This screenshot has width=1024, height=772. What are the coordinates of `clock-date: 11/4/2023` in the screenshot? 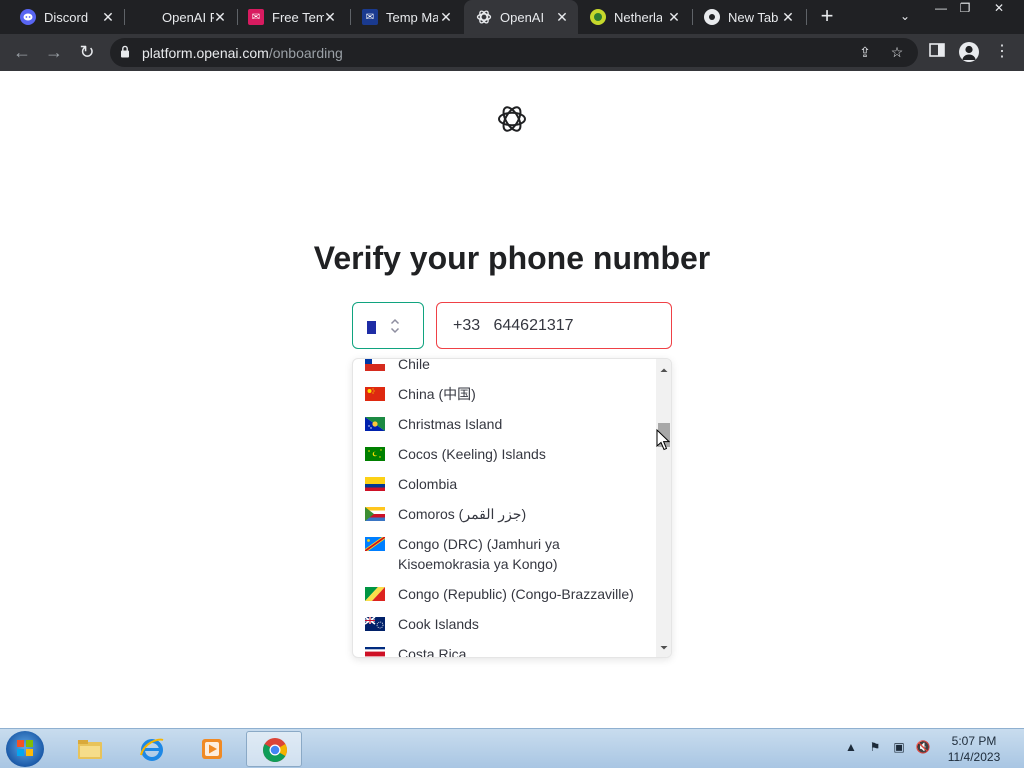 It's located at (974, 757).